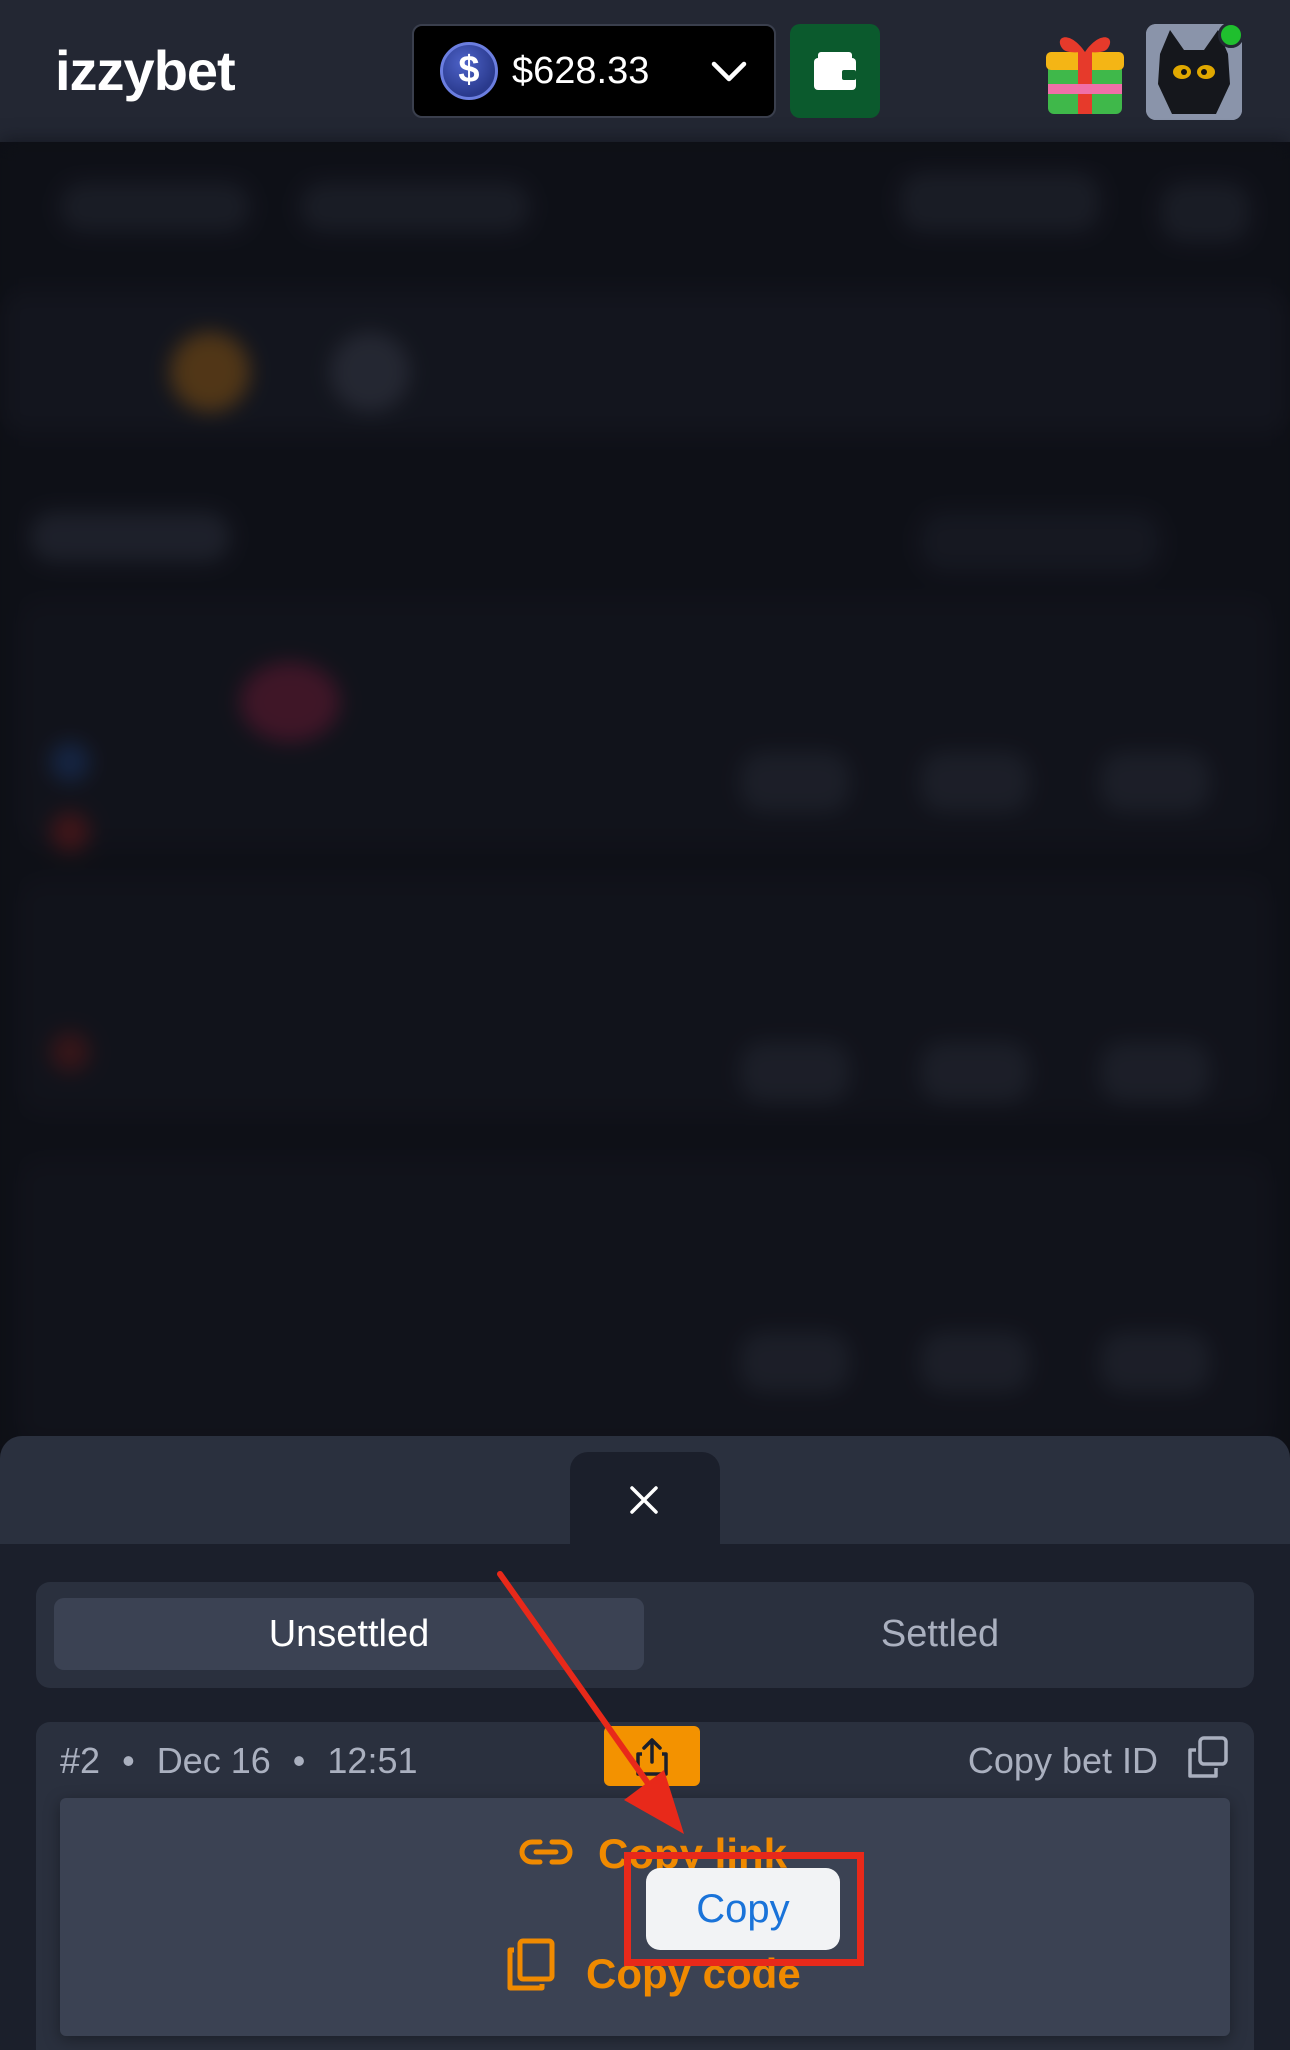  I want to click on tab-settled: Settled, so click(940, 1634).